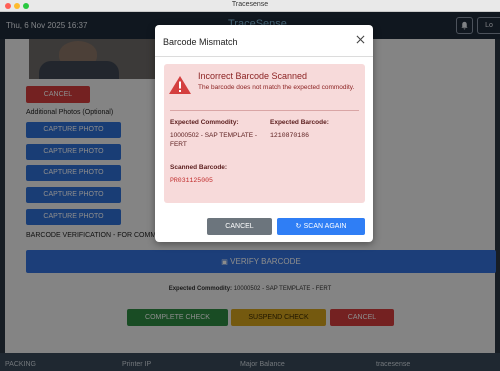  What do you see at coordinates (299, 122) in the screenshot?
I see `expected-barcode-label: Expected Barcode:` at bounding box center [299, 122].